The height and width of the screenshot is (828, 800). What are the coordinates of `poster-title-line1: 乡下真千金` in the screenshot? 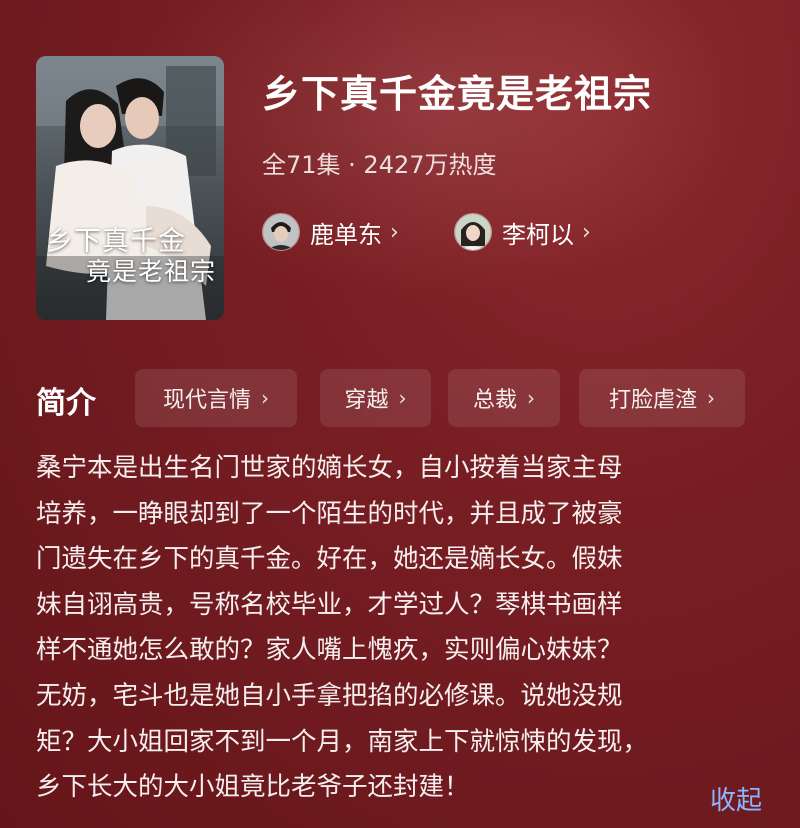 It's located at (116, 241).